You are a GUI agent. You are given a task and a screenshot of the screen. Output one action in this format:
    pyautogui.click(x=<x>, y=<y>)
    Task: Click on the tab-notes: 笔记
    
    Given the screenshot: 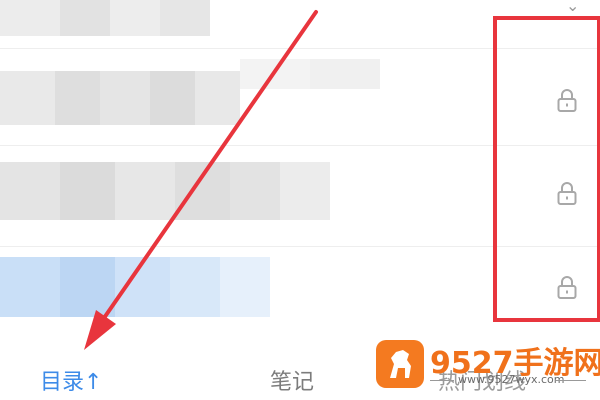 What is the action you would take?
    pyautogui.click(x=292, y=383)
    